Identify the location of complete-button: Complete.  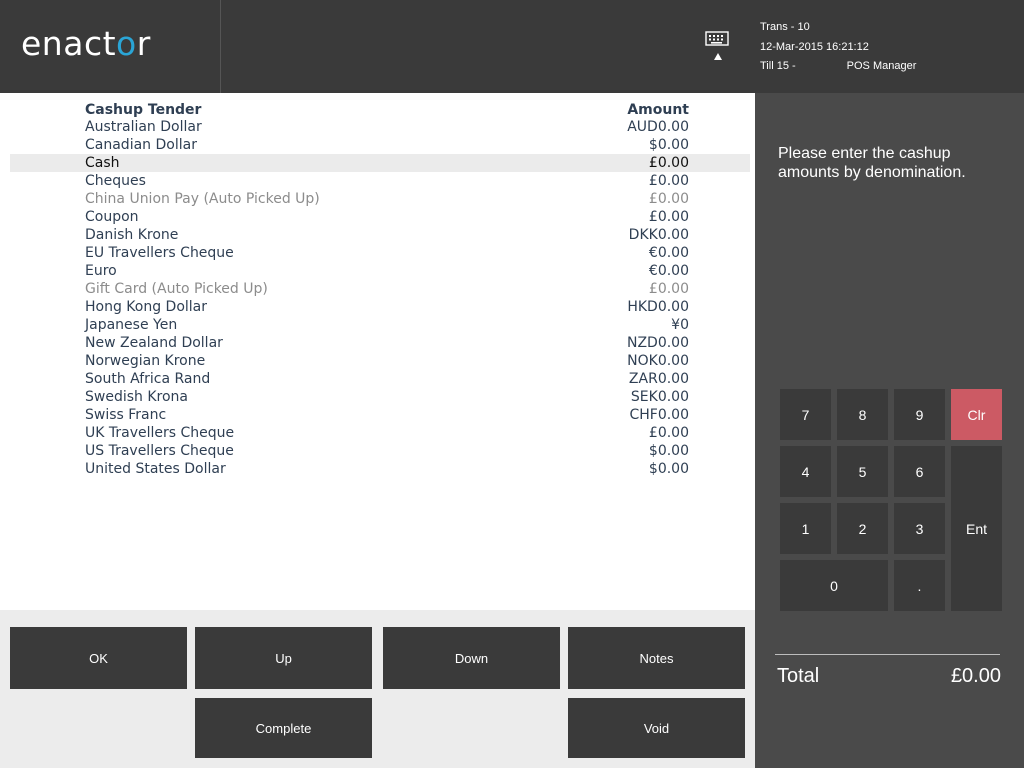
(283, 728).